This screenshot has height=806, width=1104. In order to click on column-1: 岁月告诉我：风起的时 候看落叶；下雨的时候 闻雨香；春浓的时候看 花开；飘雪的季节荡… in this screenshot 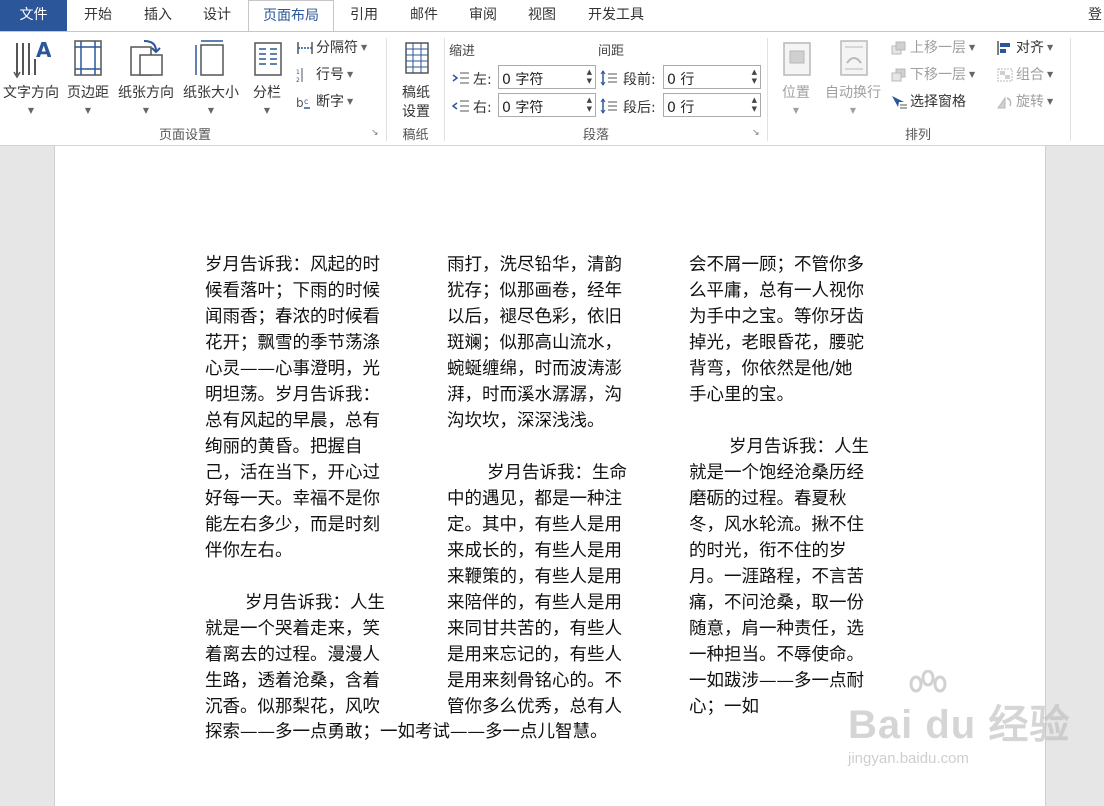, I will do `click(305, 486)`.